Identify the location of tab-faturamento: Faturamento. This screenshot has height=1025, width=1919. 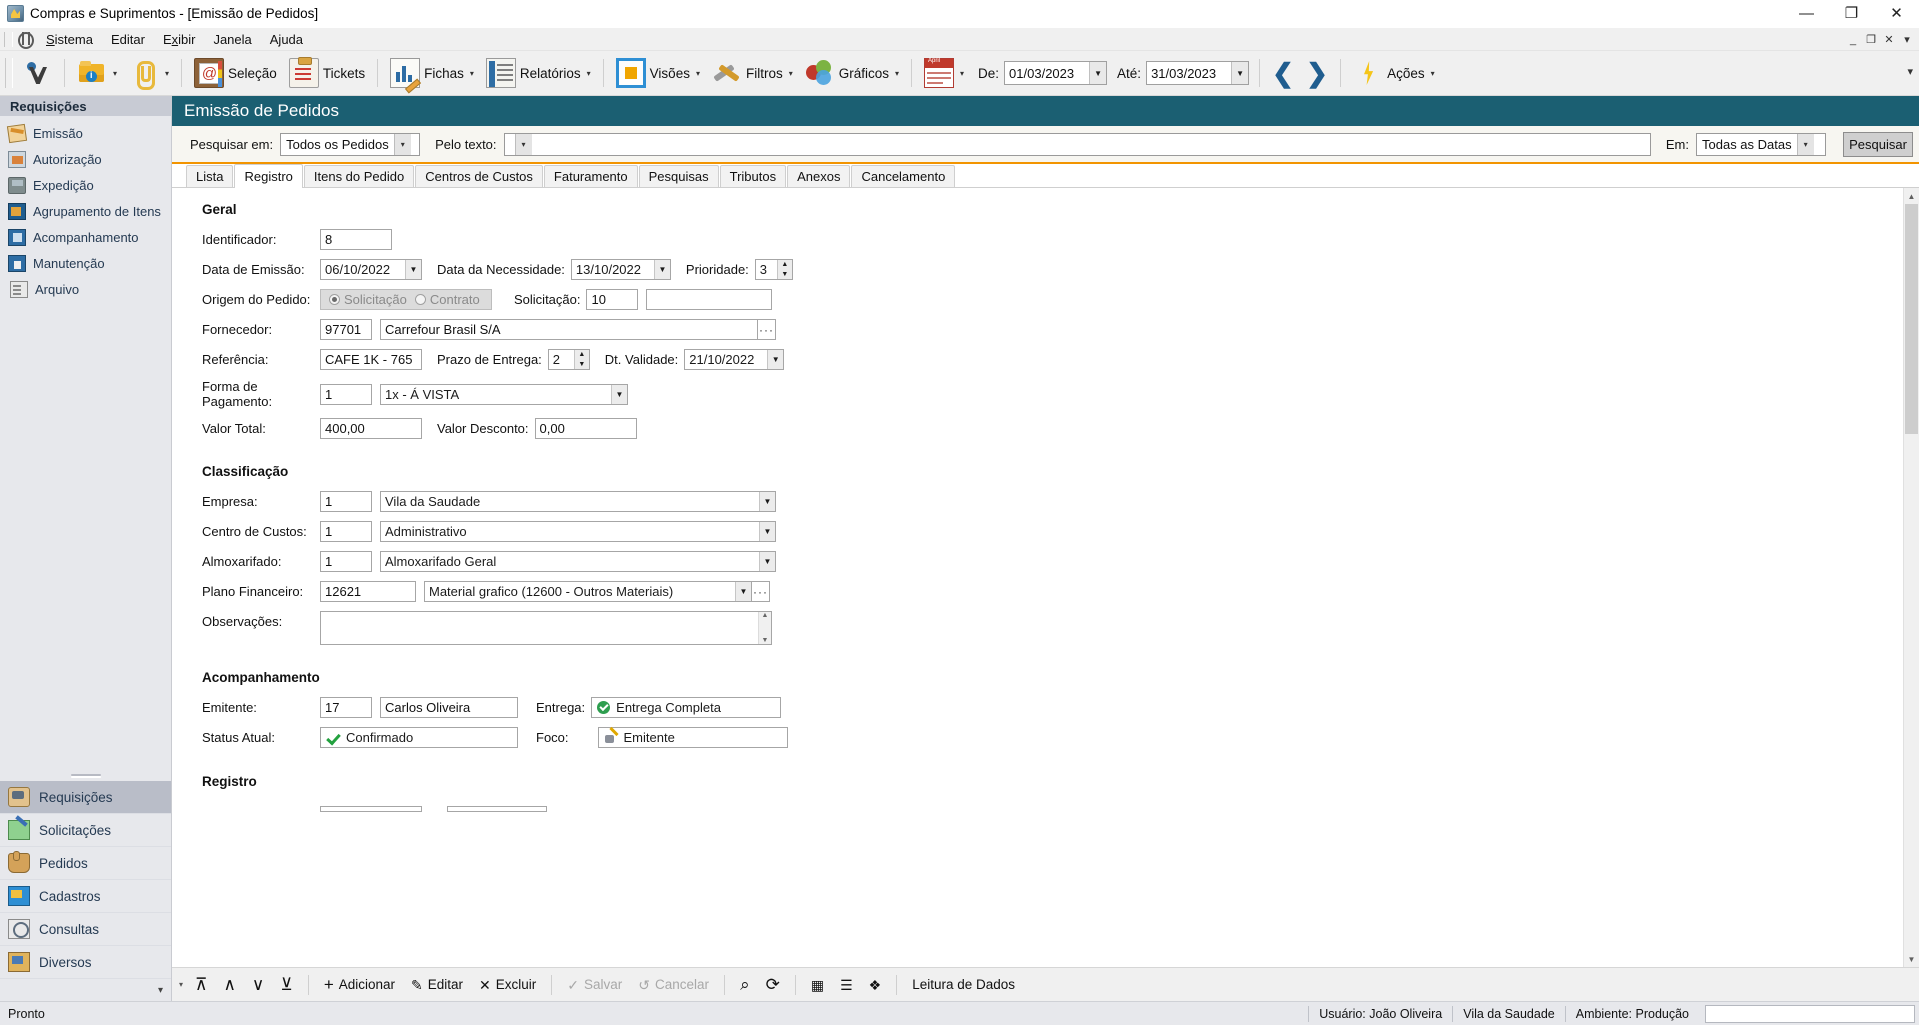
(590, 176).